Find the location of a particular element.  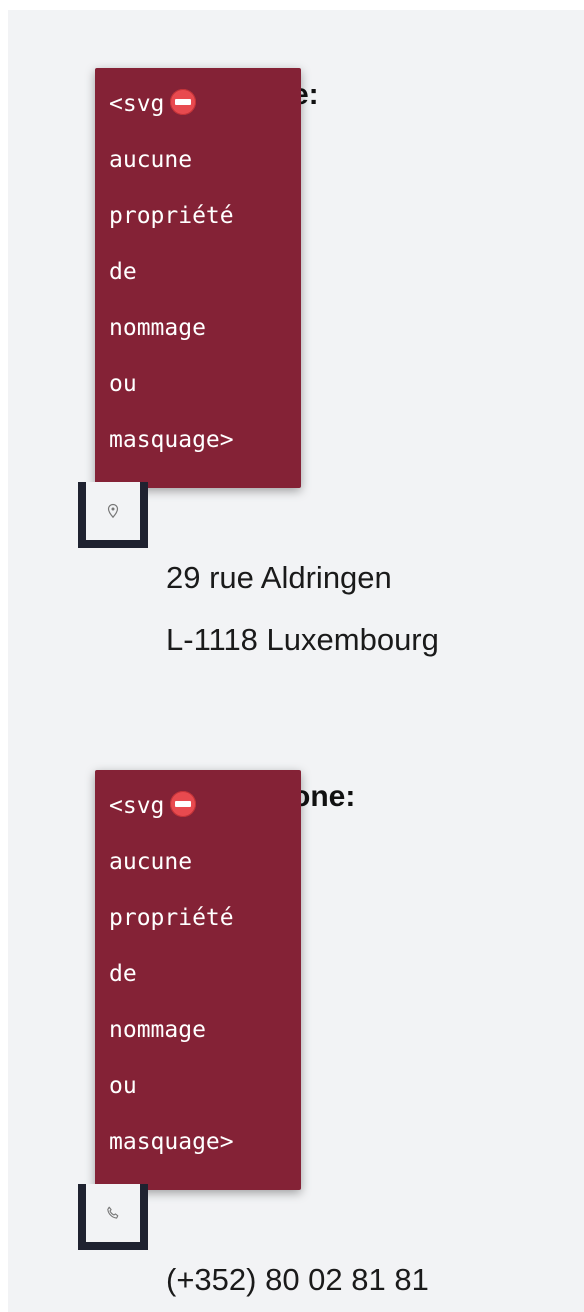

phone-icon is located at coordinates (113, 1212).